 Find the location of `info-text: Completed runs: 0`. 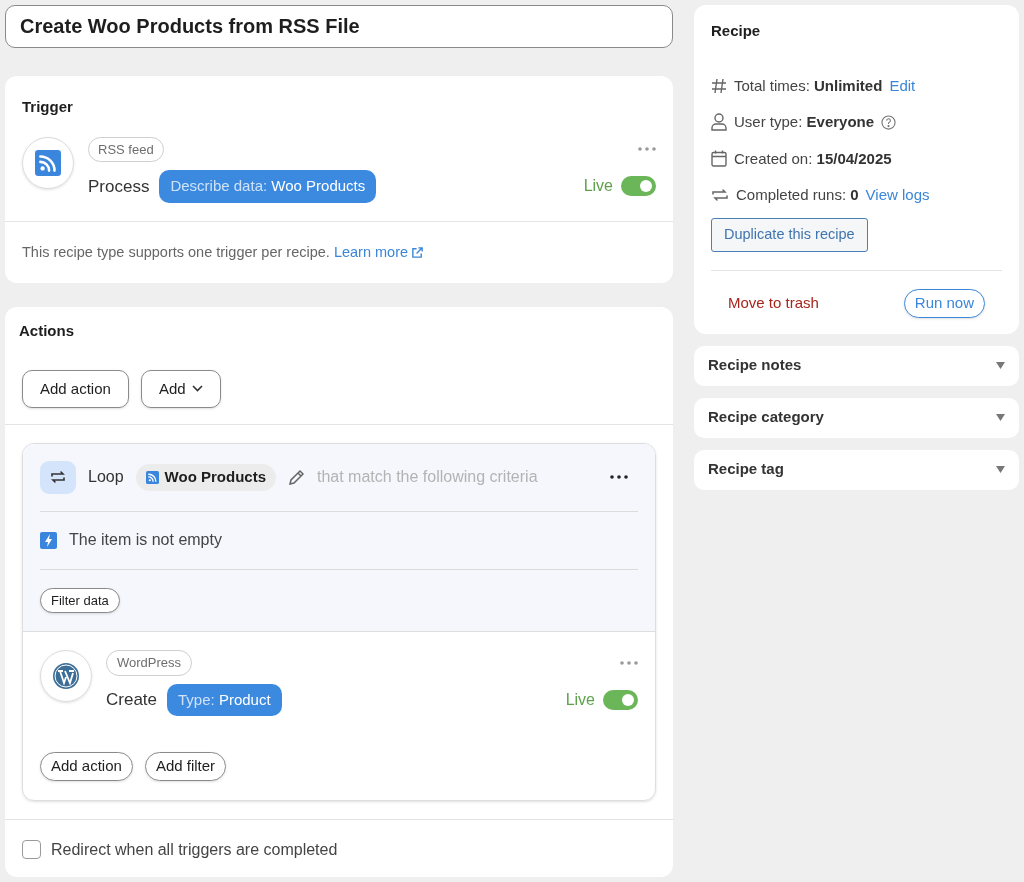

info-text: Completed runs: 0 is located at coordinates (797, 195).